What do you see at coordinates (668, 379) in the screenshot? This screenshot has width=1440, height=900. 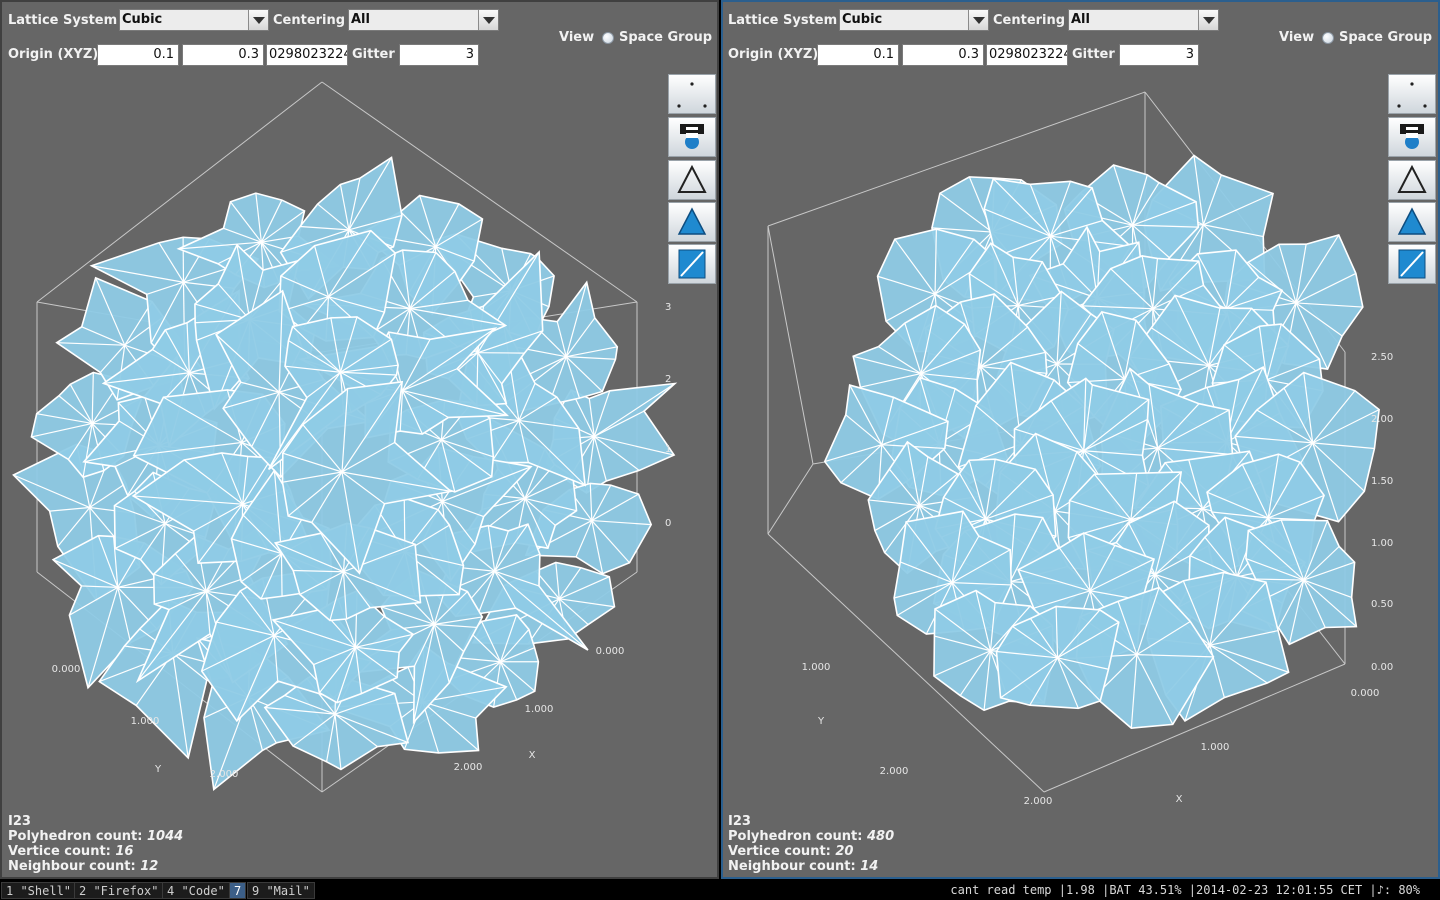 I see `axis-tick-label: 2` at bounding box center [668, 379].